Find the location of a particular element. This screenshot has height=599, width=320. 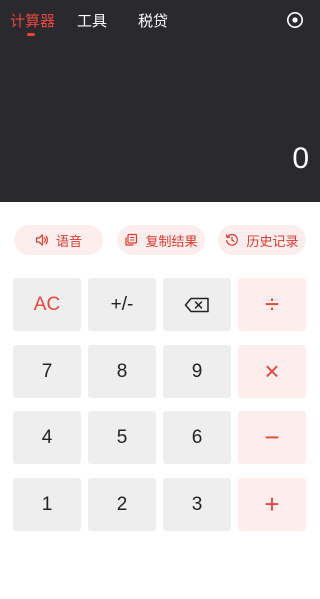

plus-symbol: + is located at coordinates (272, 504).